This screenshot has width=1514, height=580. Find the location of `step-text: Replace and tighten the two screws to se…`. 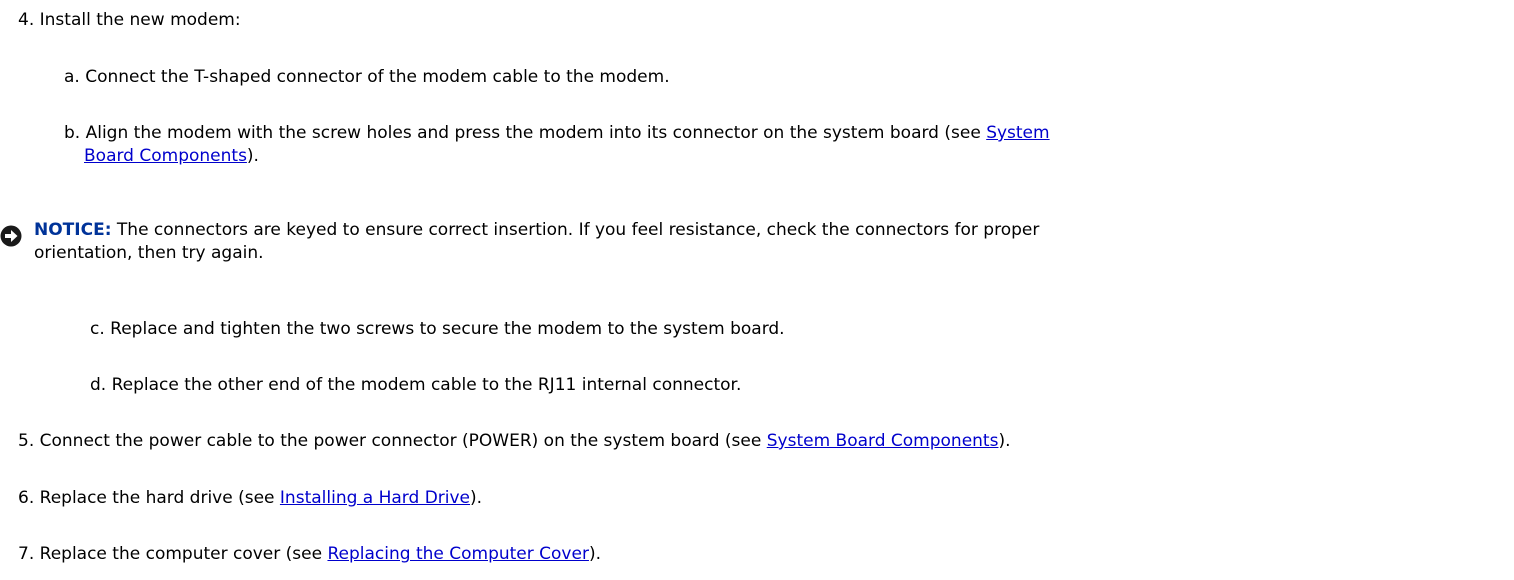

step-text: Replace and tighten the two screws to se… is located at coordinates (447, 329).